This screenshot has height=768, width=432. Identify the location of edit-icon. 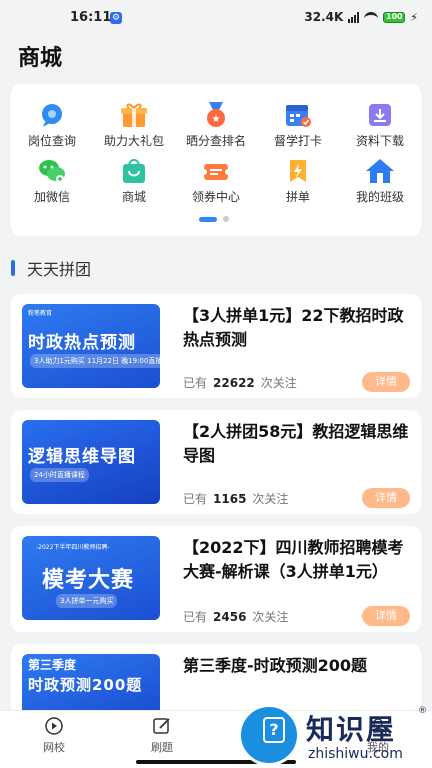
(162, 726).